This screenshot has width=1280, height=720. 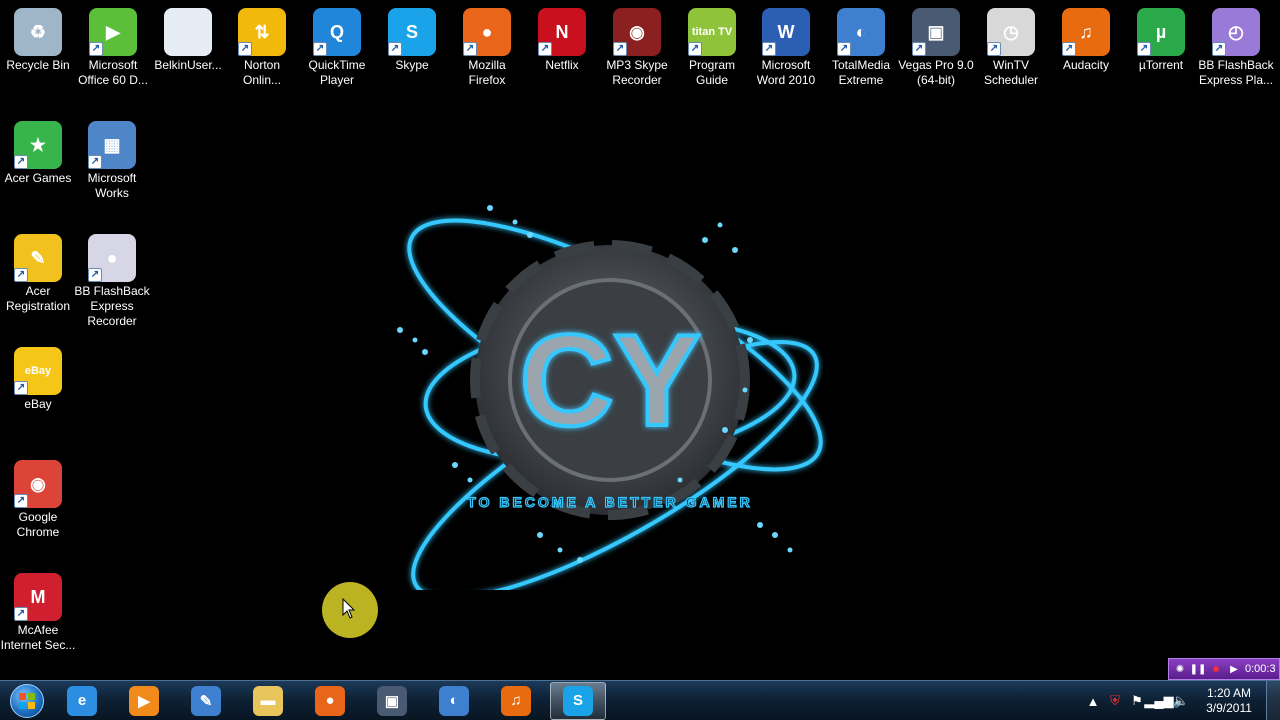 I want to click on desktop-icon: ● ↗ BB FlashBack Express Recorder, so click(x=112, y=277).